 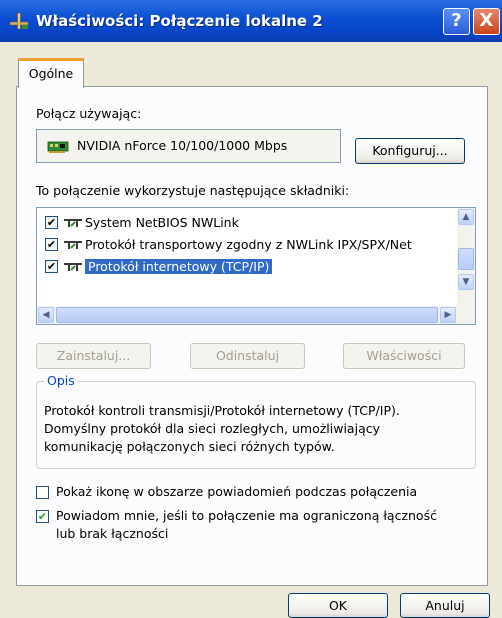 What do you see at coordinates (42, 516) in the screenshot?
I see `notify-checkbox: ✔` at bounding box center [42, 516].